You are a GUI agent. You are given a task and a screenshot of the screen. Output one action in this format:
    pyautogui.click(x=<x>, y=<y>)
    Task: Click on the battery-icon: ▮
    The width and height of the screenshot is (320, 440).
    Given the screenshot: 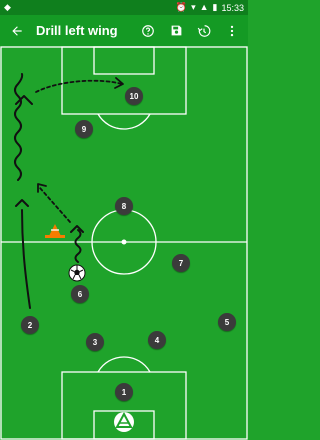 What is the action you would take?
    pyautogui.click(x=215, y=7)
    